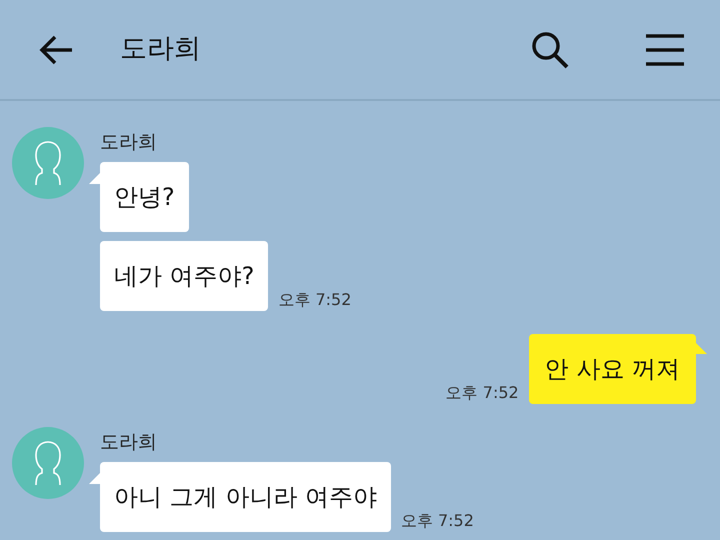 The image size is (720, 540). What do you see at coordinates (184, 276) in the screenshot?
I see `message-bubble: 네가 여주야?` at bounding box center [184, 276].